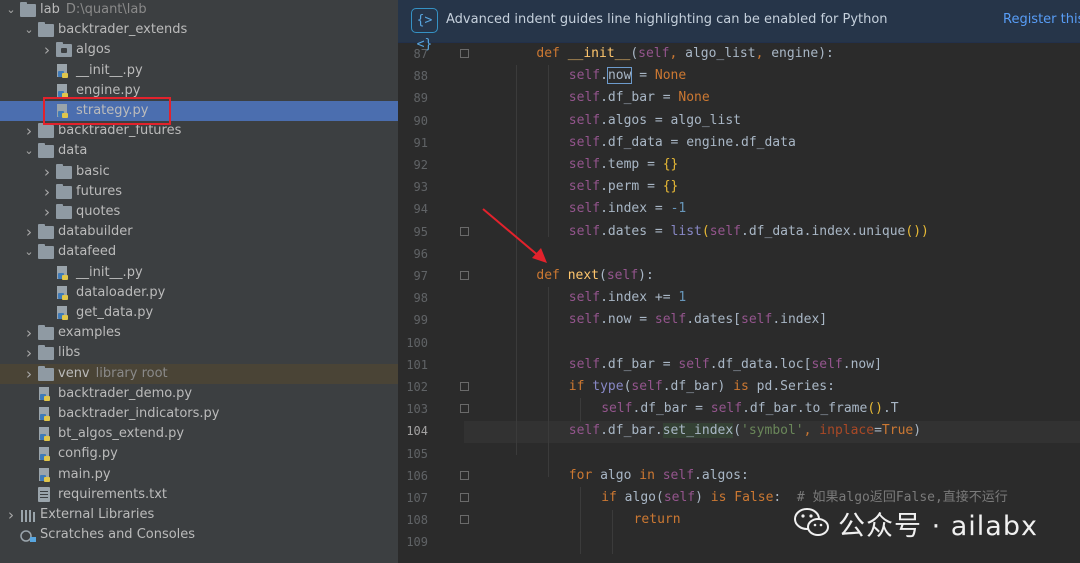 The image size is (1080, 563). What do you see at coordinates (811, 522) in the screenshot?
I see `wechat-icon` at bounding box center [811, 522].